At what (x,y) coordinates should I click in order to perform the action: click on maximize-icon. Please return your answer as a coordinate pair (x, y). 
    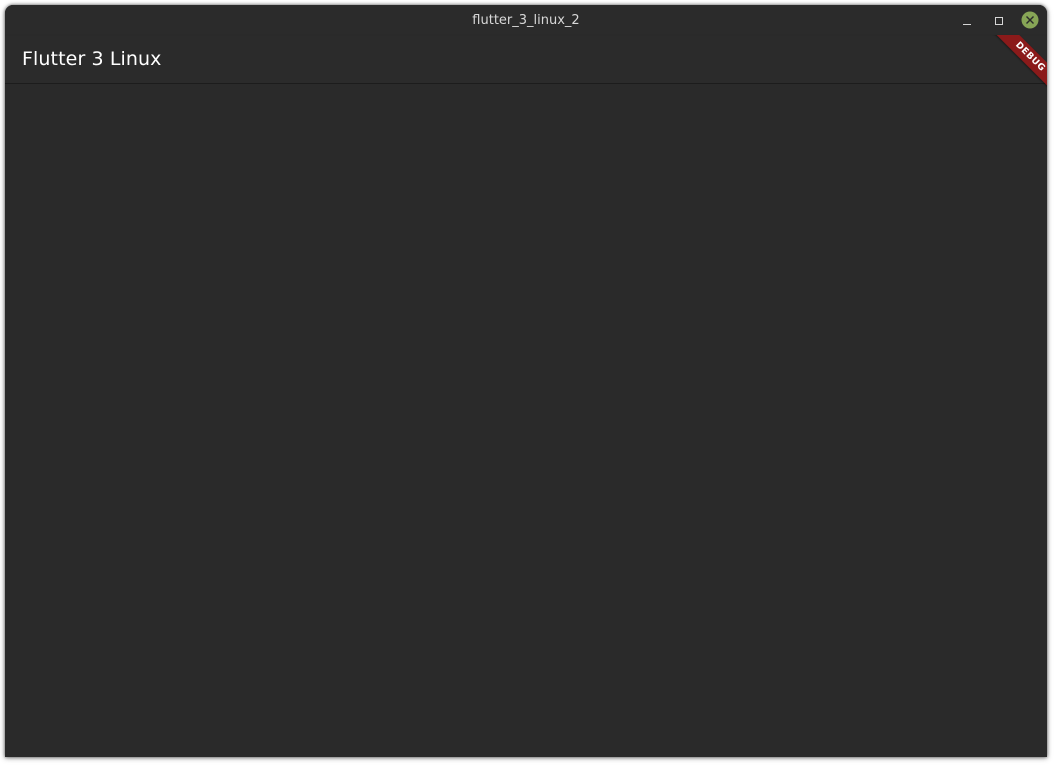
    Looking at the image, I should click on (999, 21).